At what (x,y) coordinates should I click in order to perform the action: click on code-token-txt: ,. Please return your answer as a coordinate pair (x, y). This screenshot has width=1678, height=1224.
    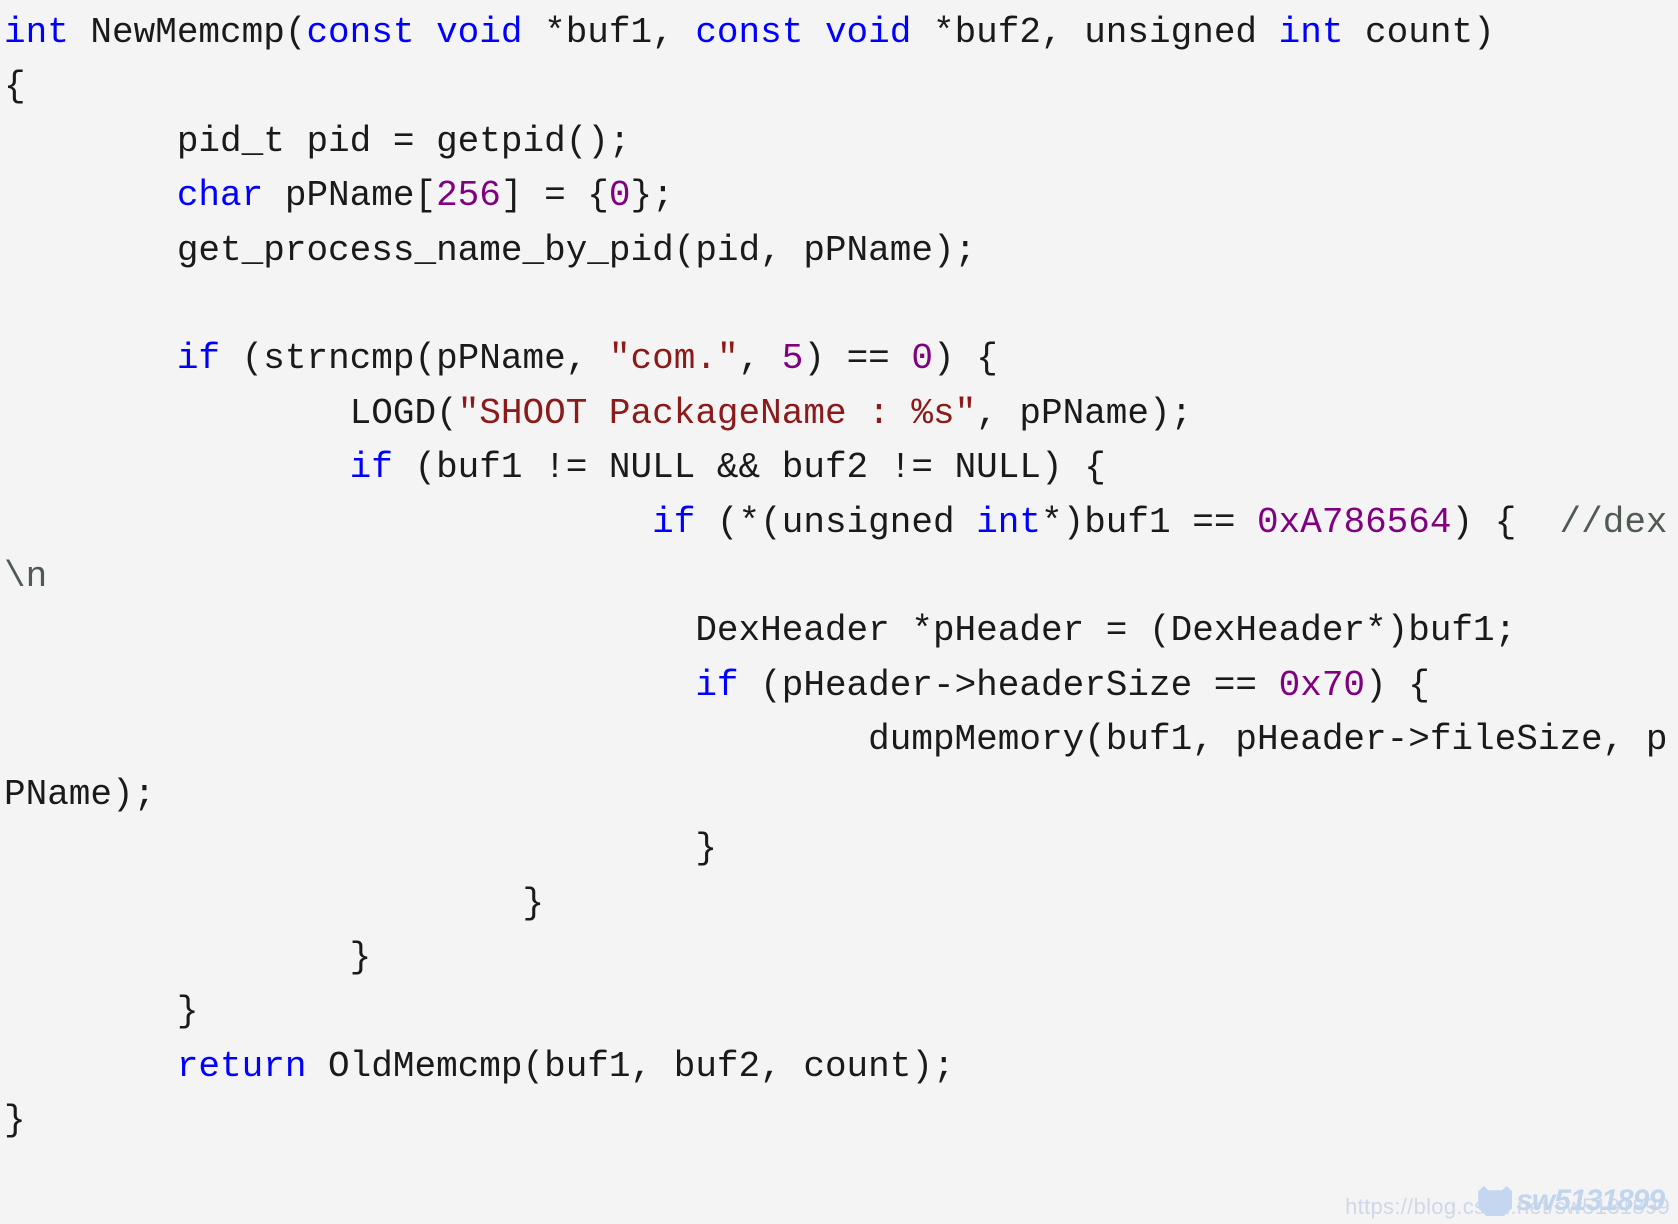
    Looking at the image, I should click on (760, 359).